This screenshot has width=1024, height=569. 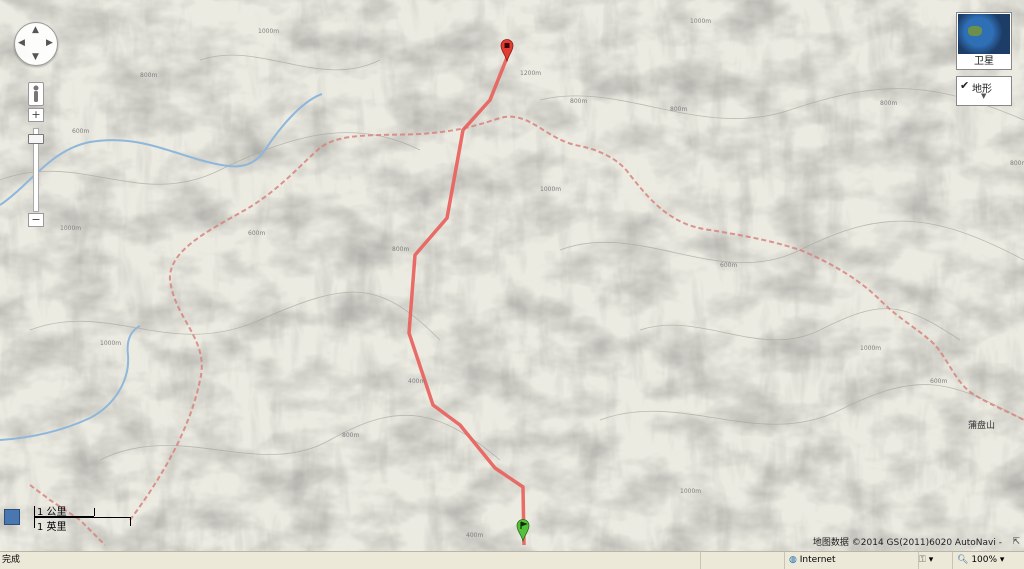 I want to click on green-flag-marker-icon, so click(x=523, y=530).